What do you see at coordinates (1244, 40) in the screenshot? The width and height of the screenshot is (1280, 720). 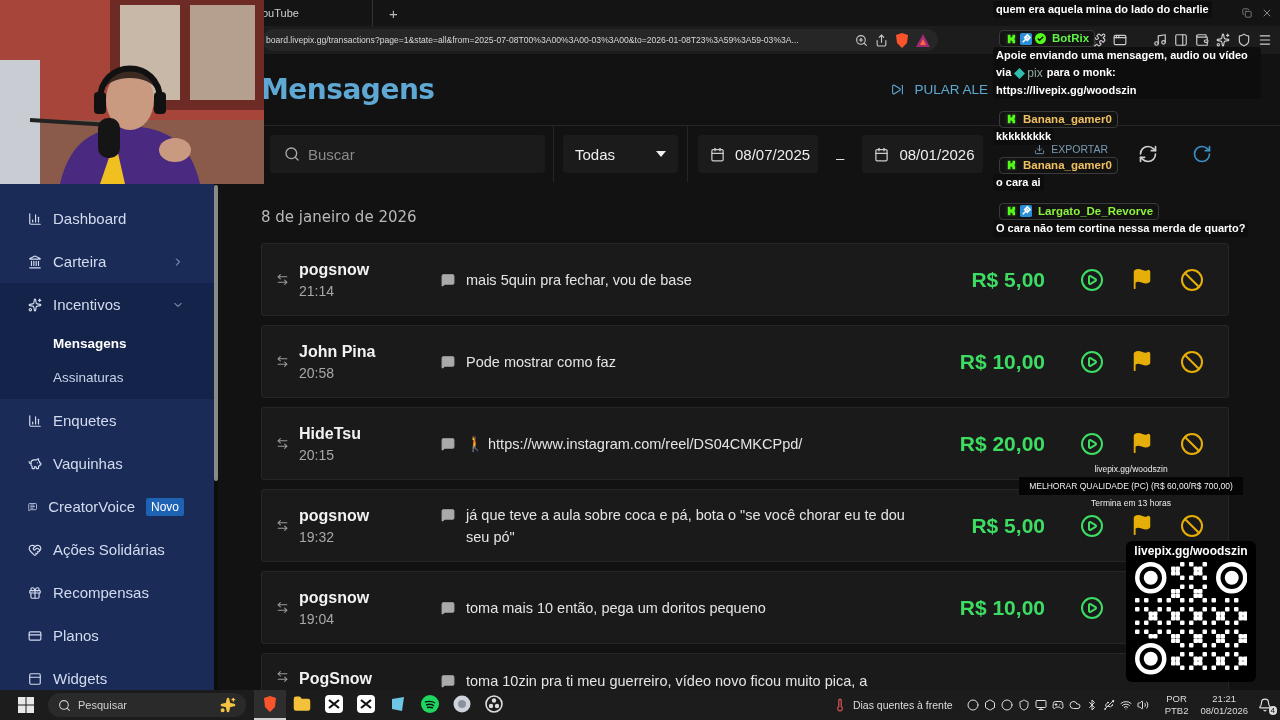 I see `shield-icon` at bounding box center [1244, 40].